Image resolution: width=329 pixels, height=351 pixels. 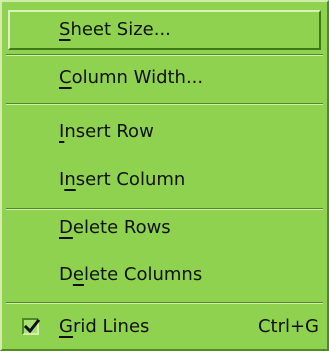 I want to click on menu-item-label: Delete Rows, so click(x=115, y=227).